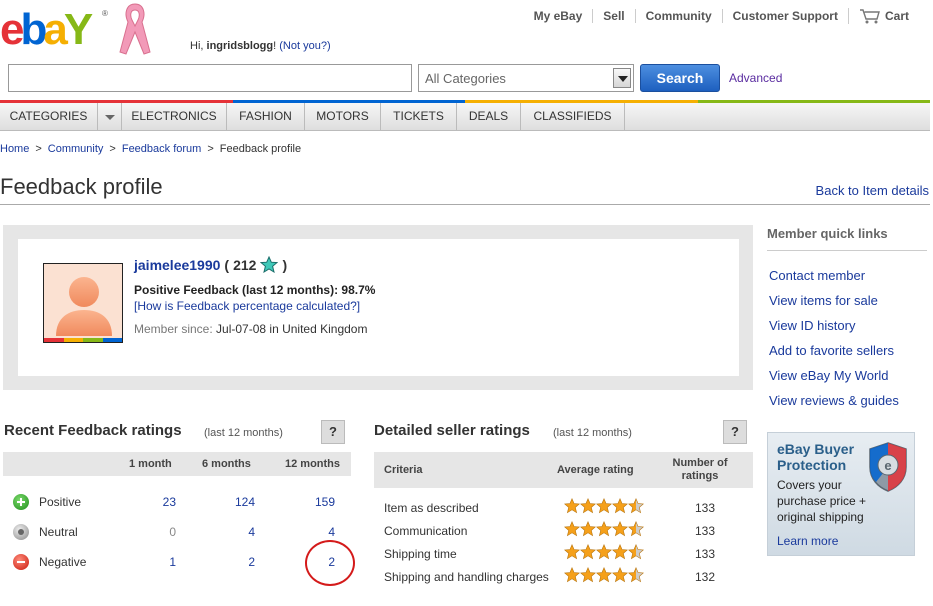 This screenshot has width=933, height=606. I want to click on turquoise-star-icon, so click(269, 264).